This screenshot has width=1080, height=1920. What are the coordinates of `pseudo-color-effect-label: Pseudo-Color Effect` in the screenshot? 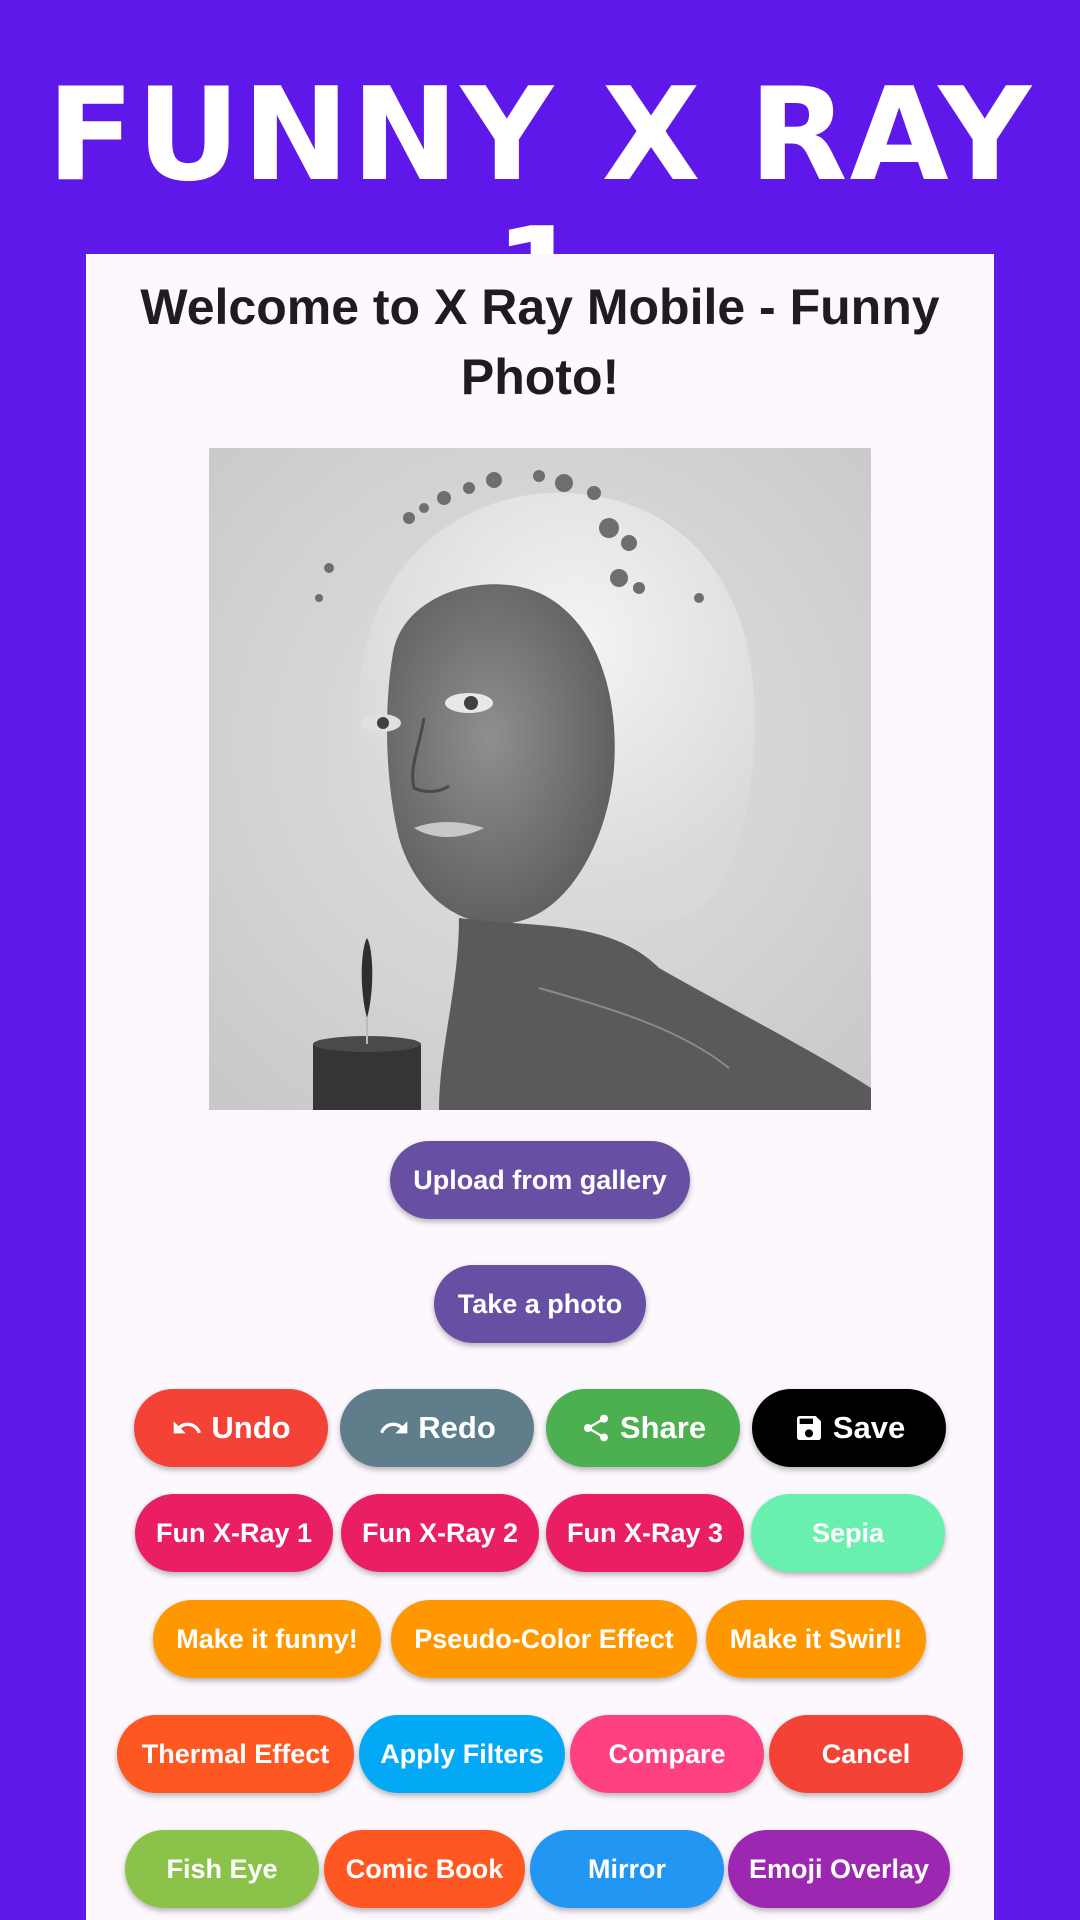 It's located at (544, 1638).